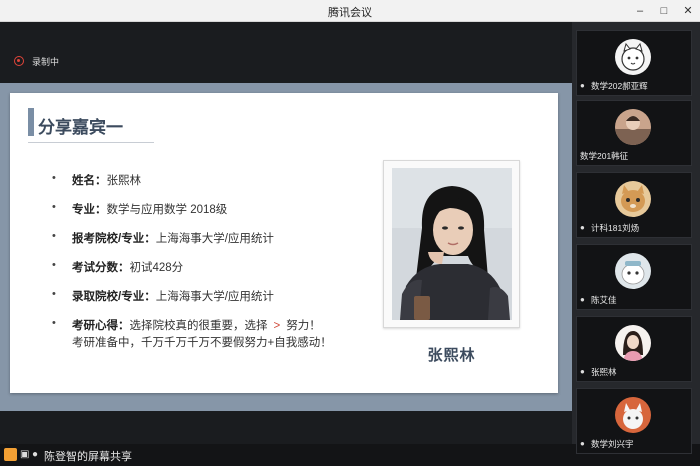 The image size is (700, 466). What do you see at coordinates (612, 444) in the screenshot?
I see `participant-name: 数学刘兴宇` at bounding box center [612, 444].